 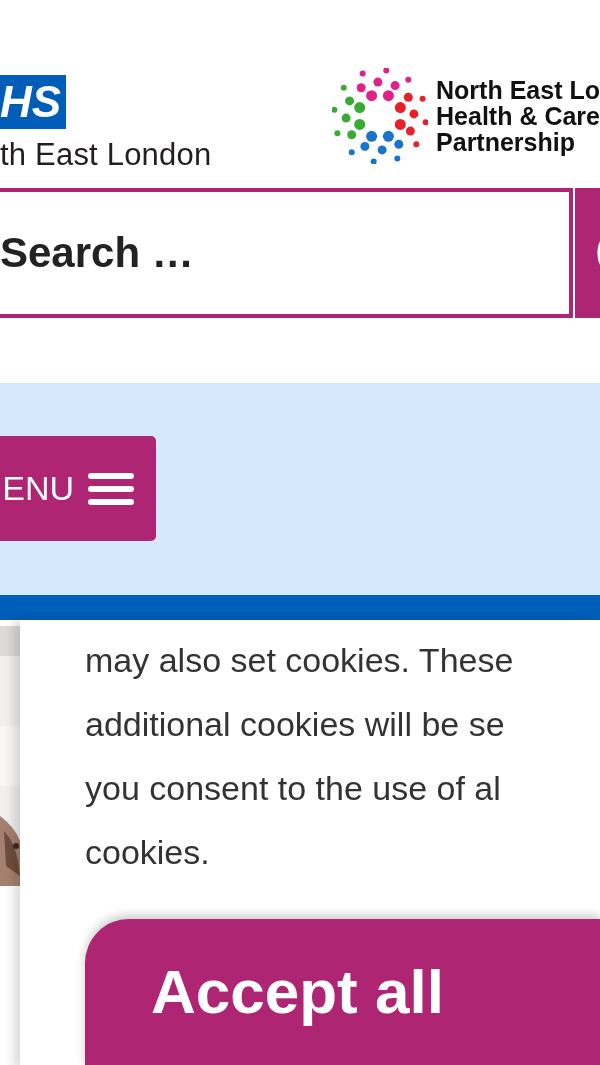 What do you see at coordinates (33, 102) in the screenshot?
I see `nhs-logo: HS` at bounding box center [33, 102].